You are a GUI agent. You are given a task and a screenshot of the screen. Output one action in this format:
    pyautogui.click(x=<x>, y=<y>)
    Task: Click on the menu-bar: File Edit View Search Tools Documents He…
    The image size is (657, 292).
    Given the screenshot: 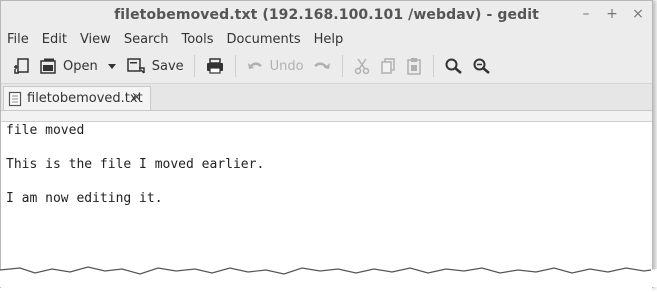 What is the action you would take?
    pyautogui.click(x=326, y=39)
    